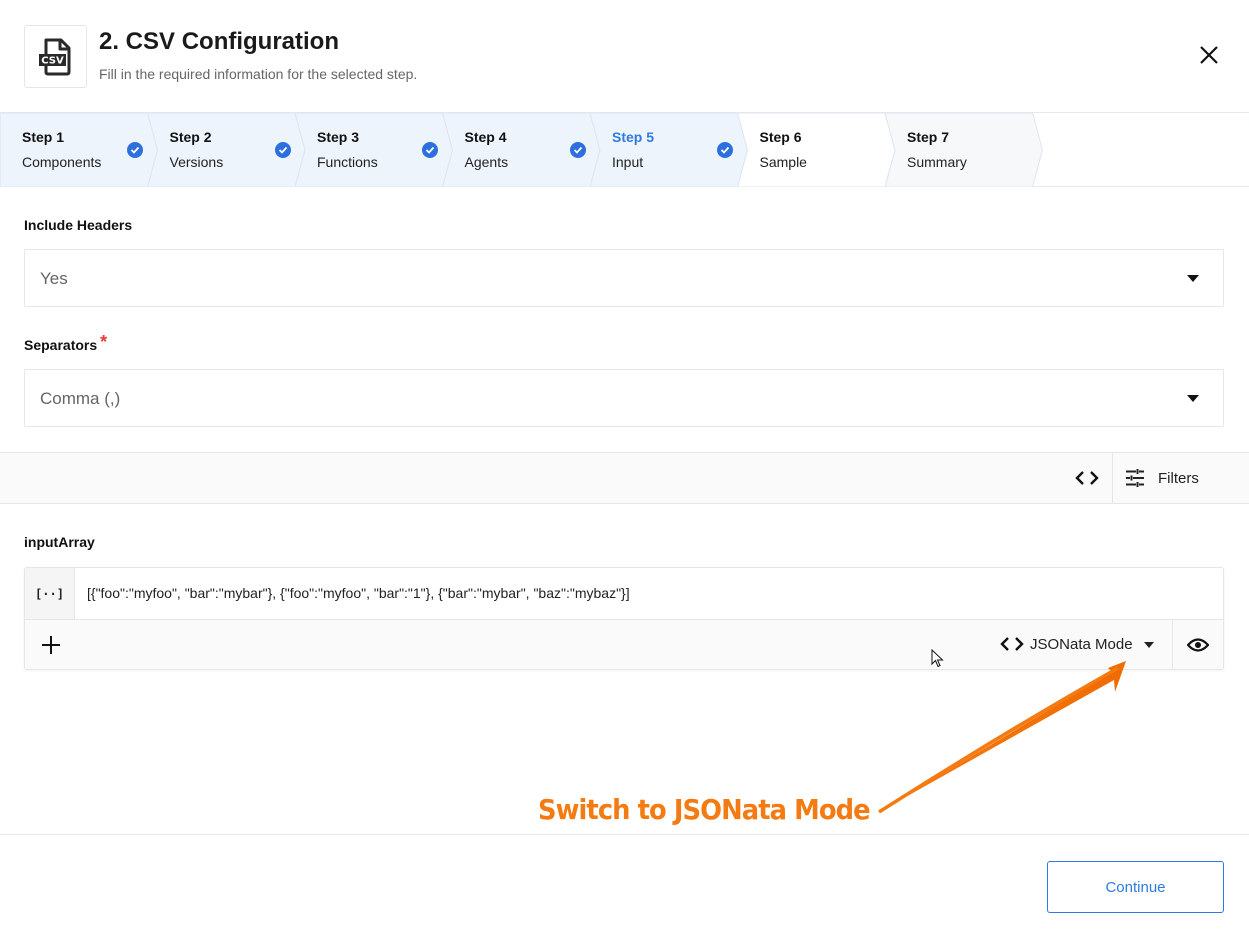 Image resolution: width=1249 pixels, height=938 pixels. I want to click on step-number: Step 3, so click(338, 137).